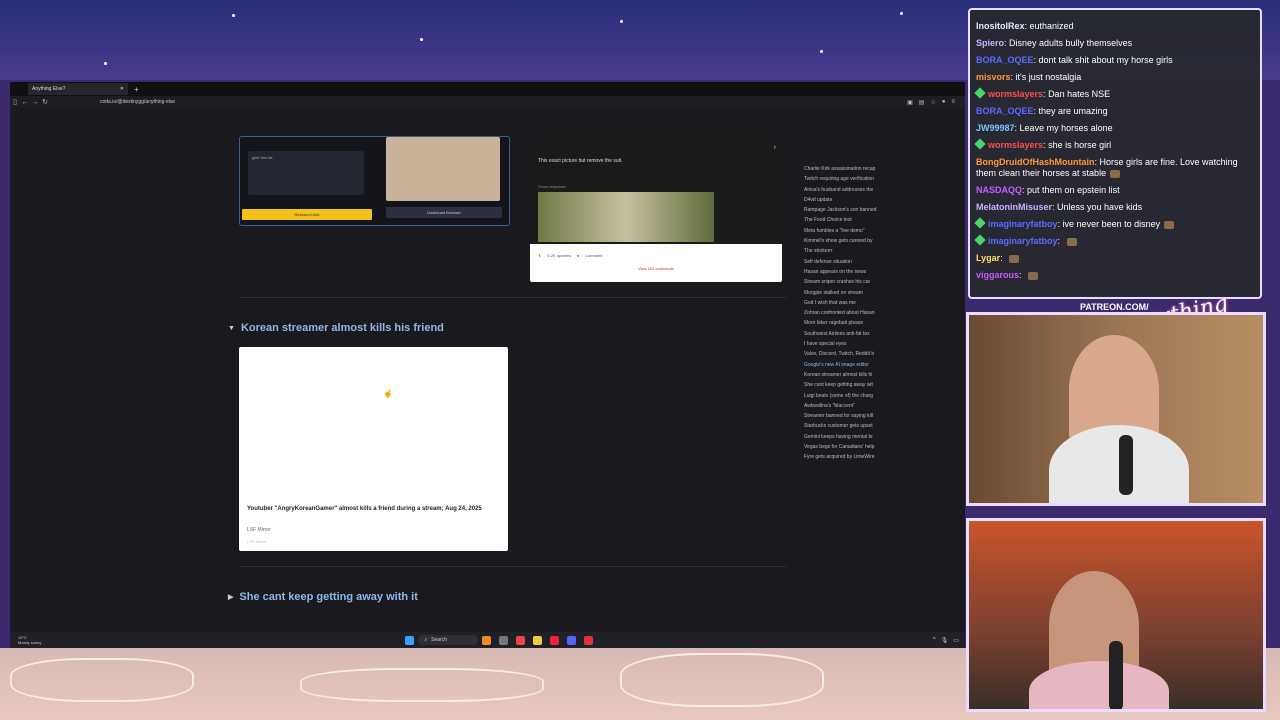 The width and height of the screenshot is (1280, 720). Describe the element at coordinates (259, 530) in the screenshot. I see `video-source: LSF Mirror` at that location.